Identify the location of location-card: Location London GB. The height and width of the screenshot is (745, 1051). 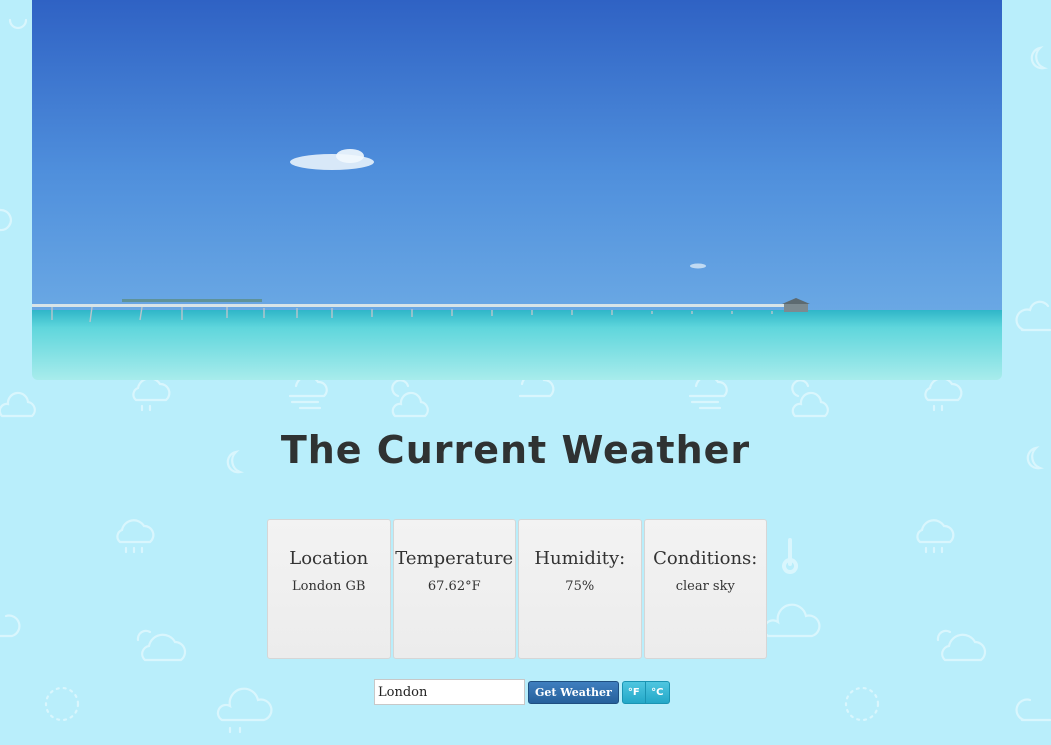
(329, 589).